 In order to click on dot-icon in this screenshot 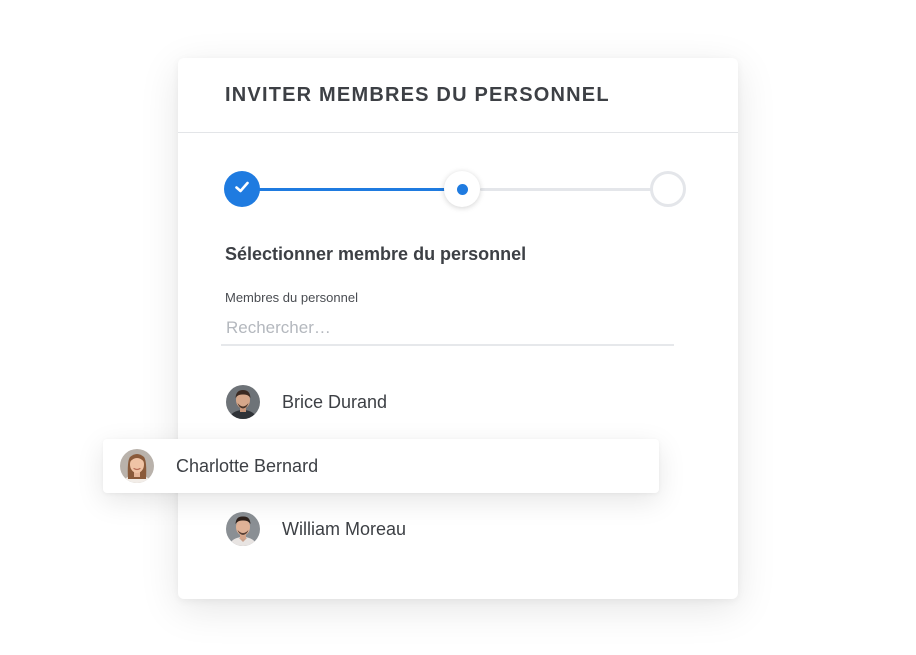, I will do `click(462, 189)`.